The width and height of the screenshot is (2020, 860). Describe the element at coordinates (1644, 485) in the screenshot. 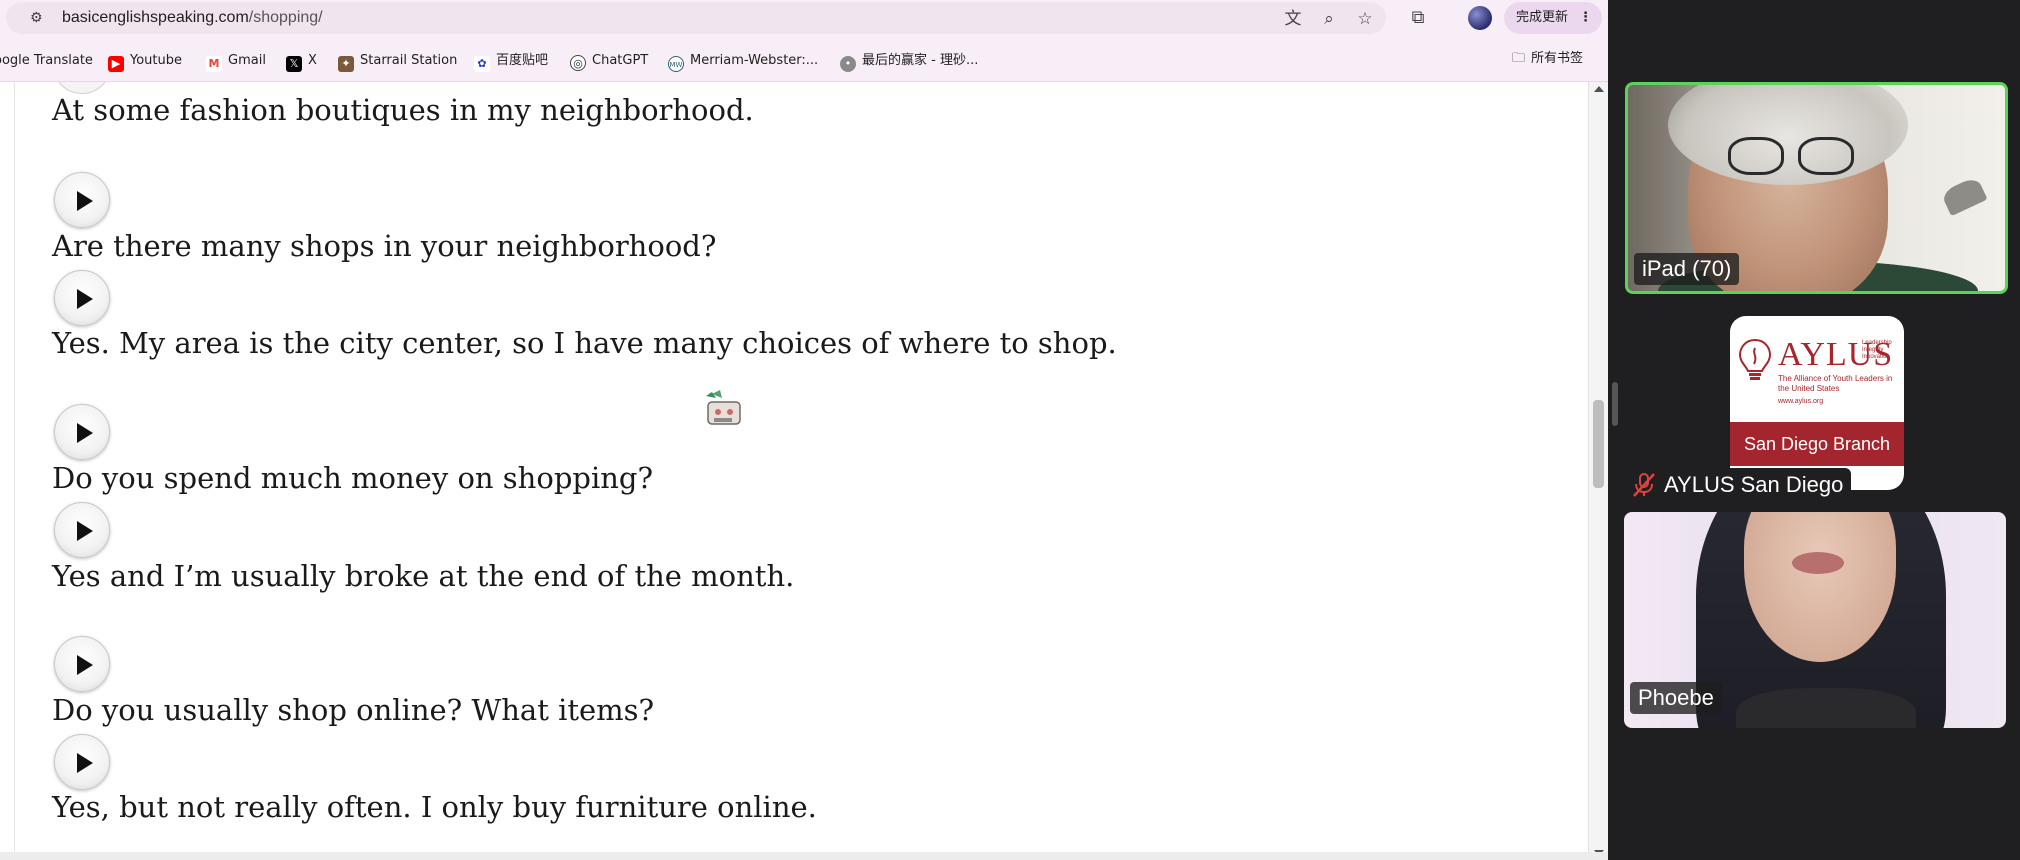

I see `microphone-muted-icon` at that location.